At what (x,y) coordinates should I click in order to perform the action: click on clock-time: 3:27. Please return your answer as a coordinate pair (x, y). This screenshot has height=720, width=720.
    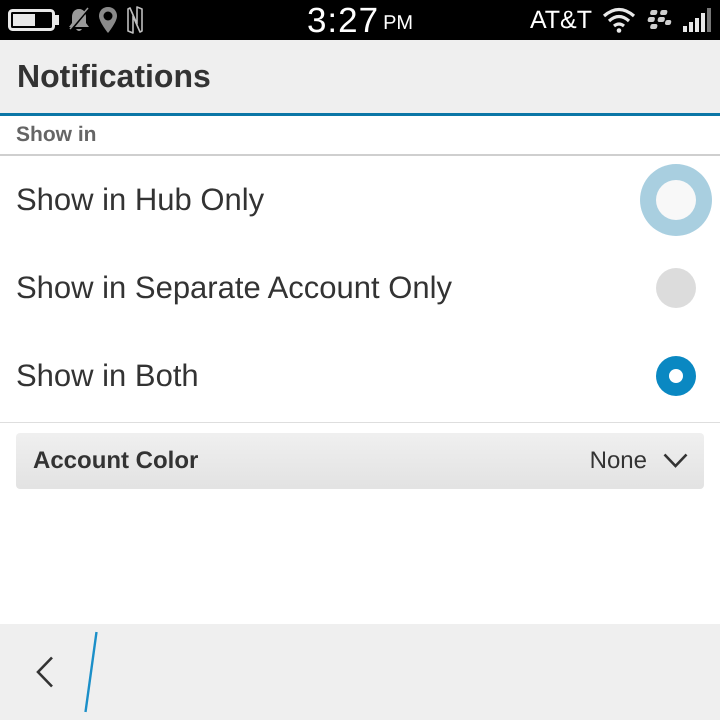
    Looking at the image, I should click on (343, 20).